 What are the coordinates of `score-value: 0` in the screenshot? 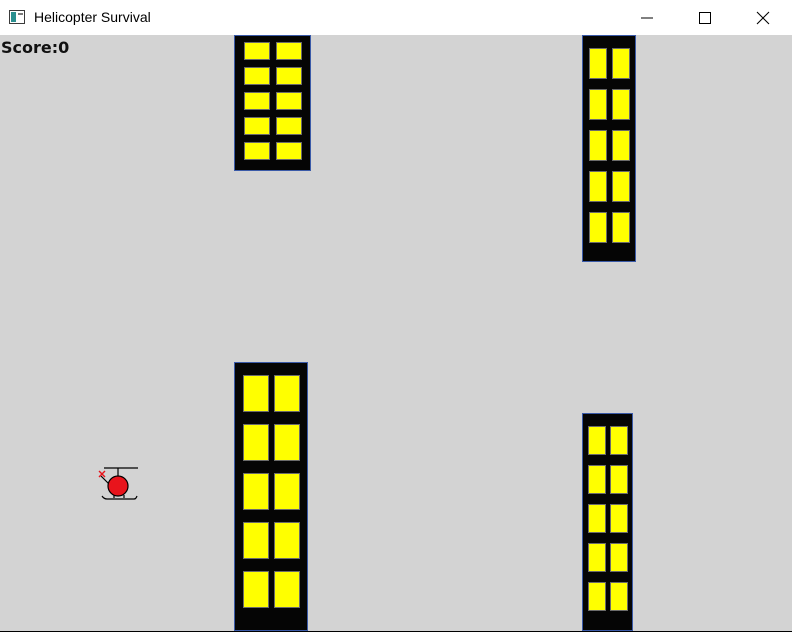 It's located at (64, 47).